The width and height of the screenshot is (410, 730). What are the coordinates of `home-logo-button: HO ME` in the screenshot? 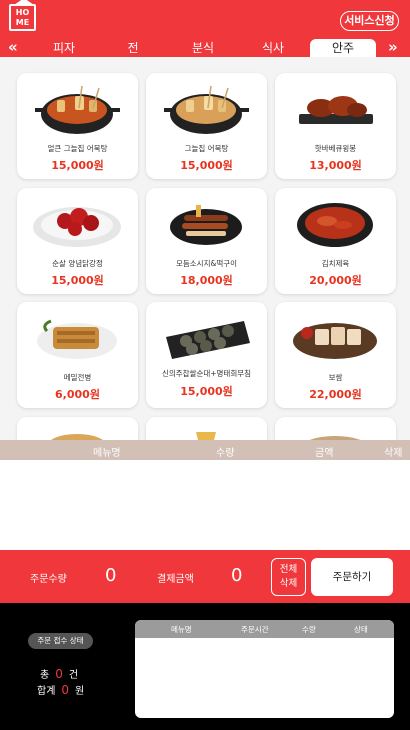 It's located at (22, 15).